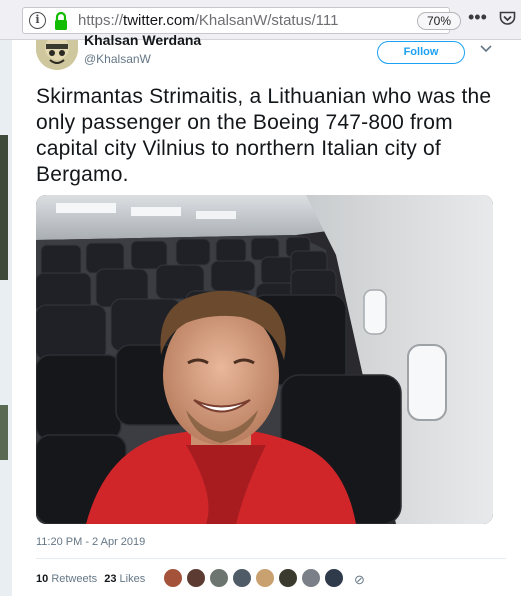 The width and height of the screenshot is (521, 596). Describe the element at coordinates (57, 55) in the screenshot. I see `avatar` at that location.